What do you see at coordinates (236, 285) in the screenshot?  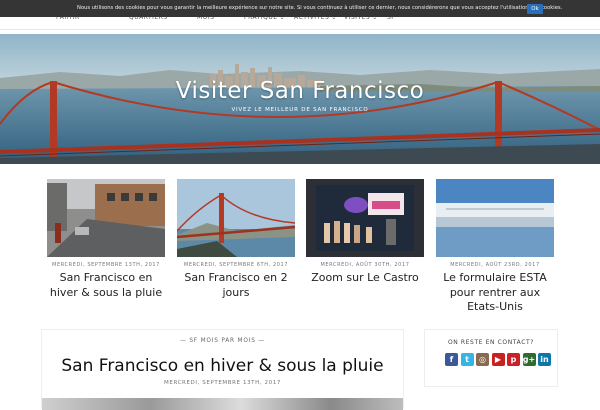 I see `post-title: San Francisco en 2 jours` at bounding box center [236, 285].